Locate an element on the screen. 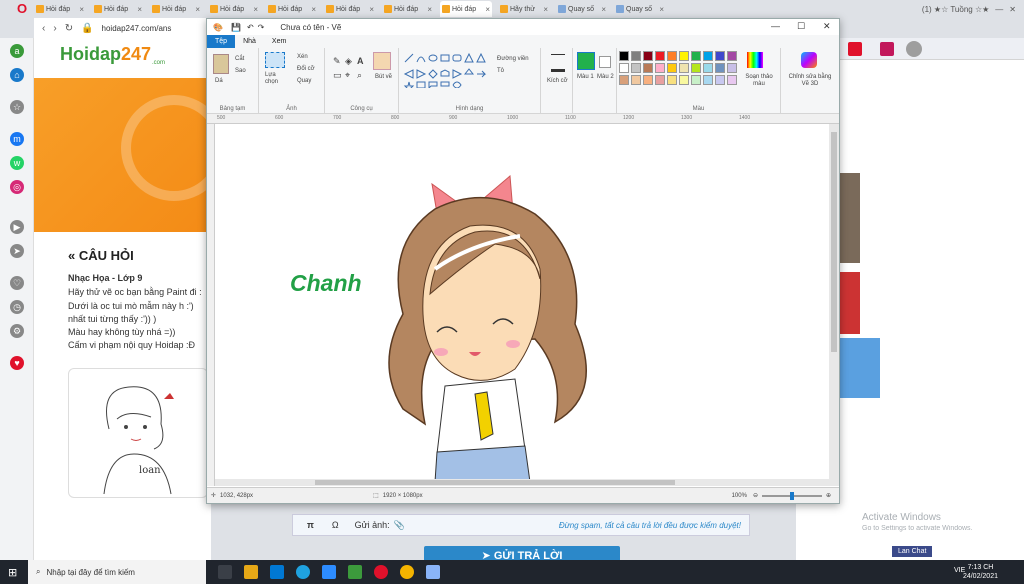 This screenshot has height=584, width=1024. browser-tab: Quay số × is located at coordinates (582, 9).